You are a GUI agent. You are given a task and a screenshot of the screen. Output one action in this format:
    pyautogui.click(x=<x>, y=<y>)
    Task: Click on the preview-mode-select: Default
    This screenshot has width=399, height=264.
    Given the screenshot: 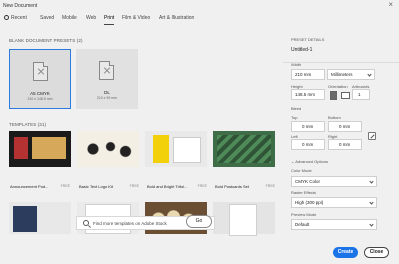 What is the action you would take?
    pyautogui.click(x=334, y=224)
    